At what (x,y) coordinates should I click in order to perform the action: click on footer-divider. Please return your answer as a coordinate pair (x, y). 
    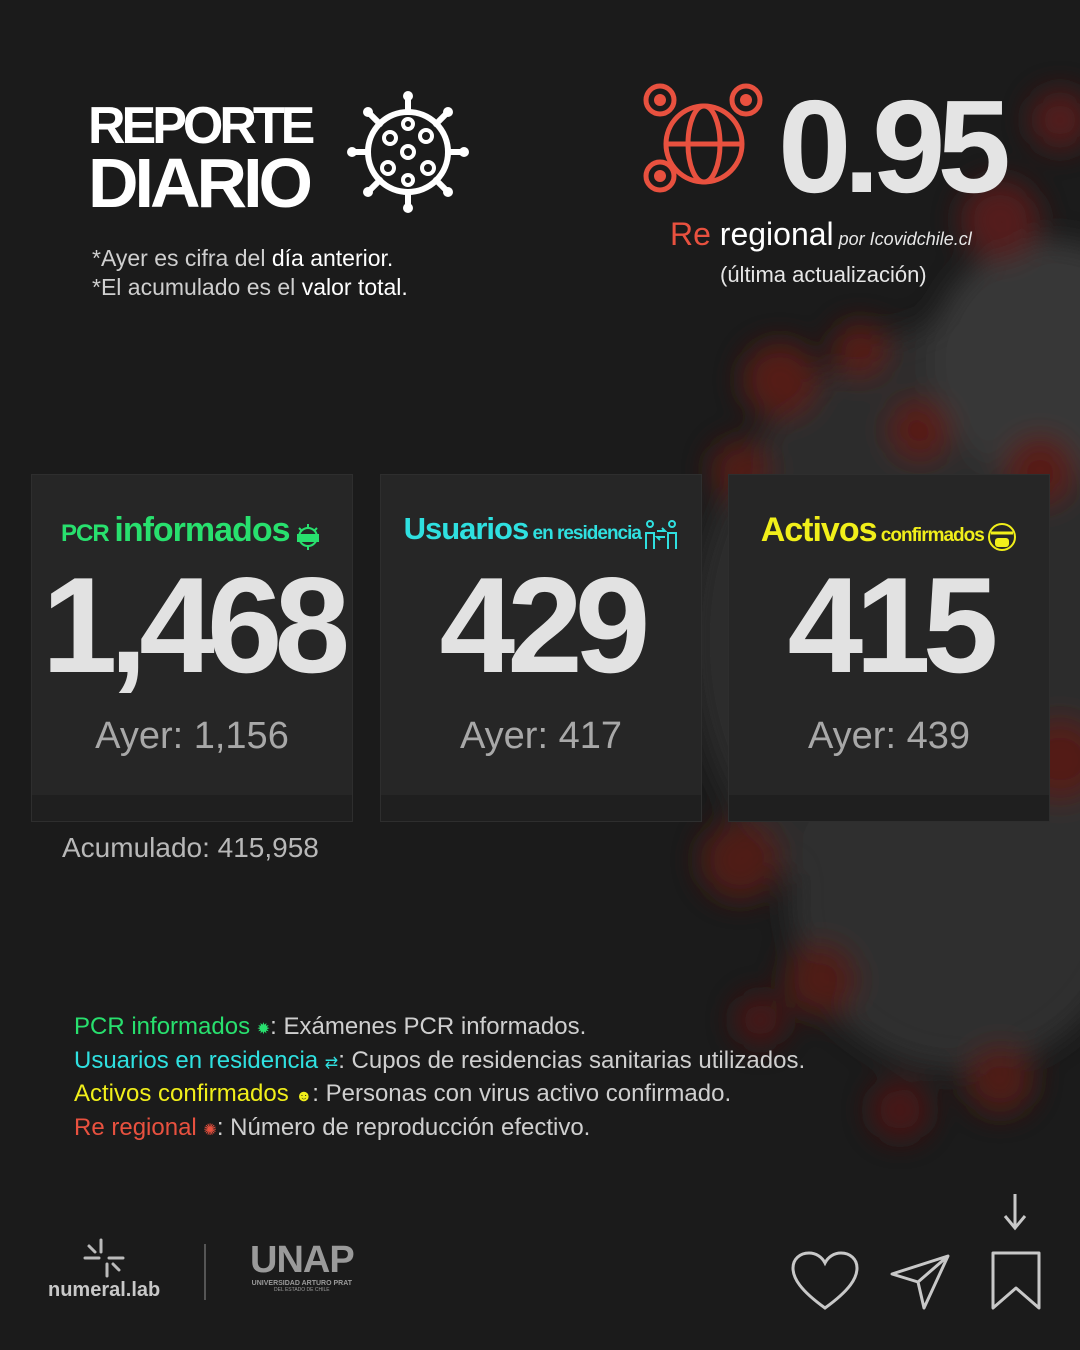
    Looking at the image, I should click on (205, 1272).